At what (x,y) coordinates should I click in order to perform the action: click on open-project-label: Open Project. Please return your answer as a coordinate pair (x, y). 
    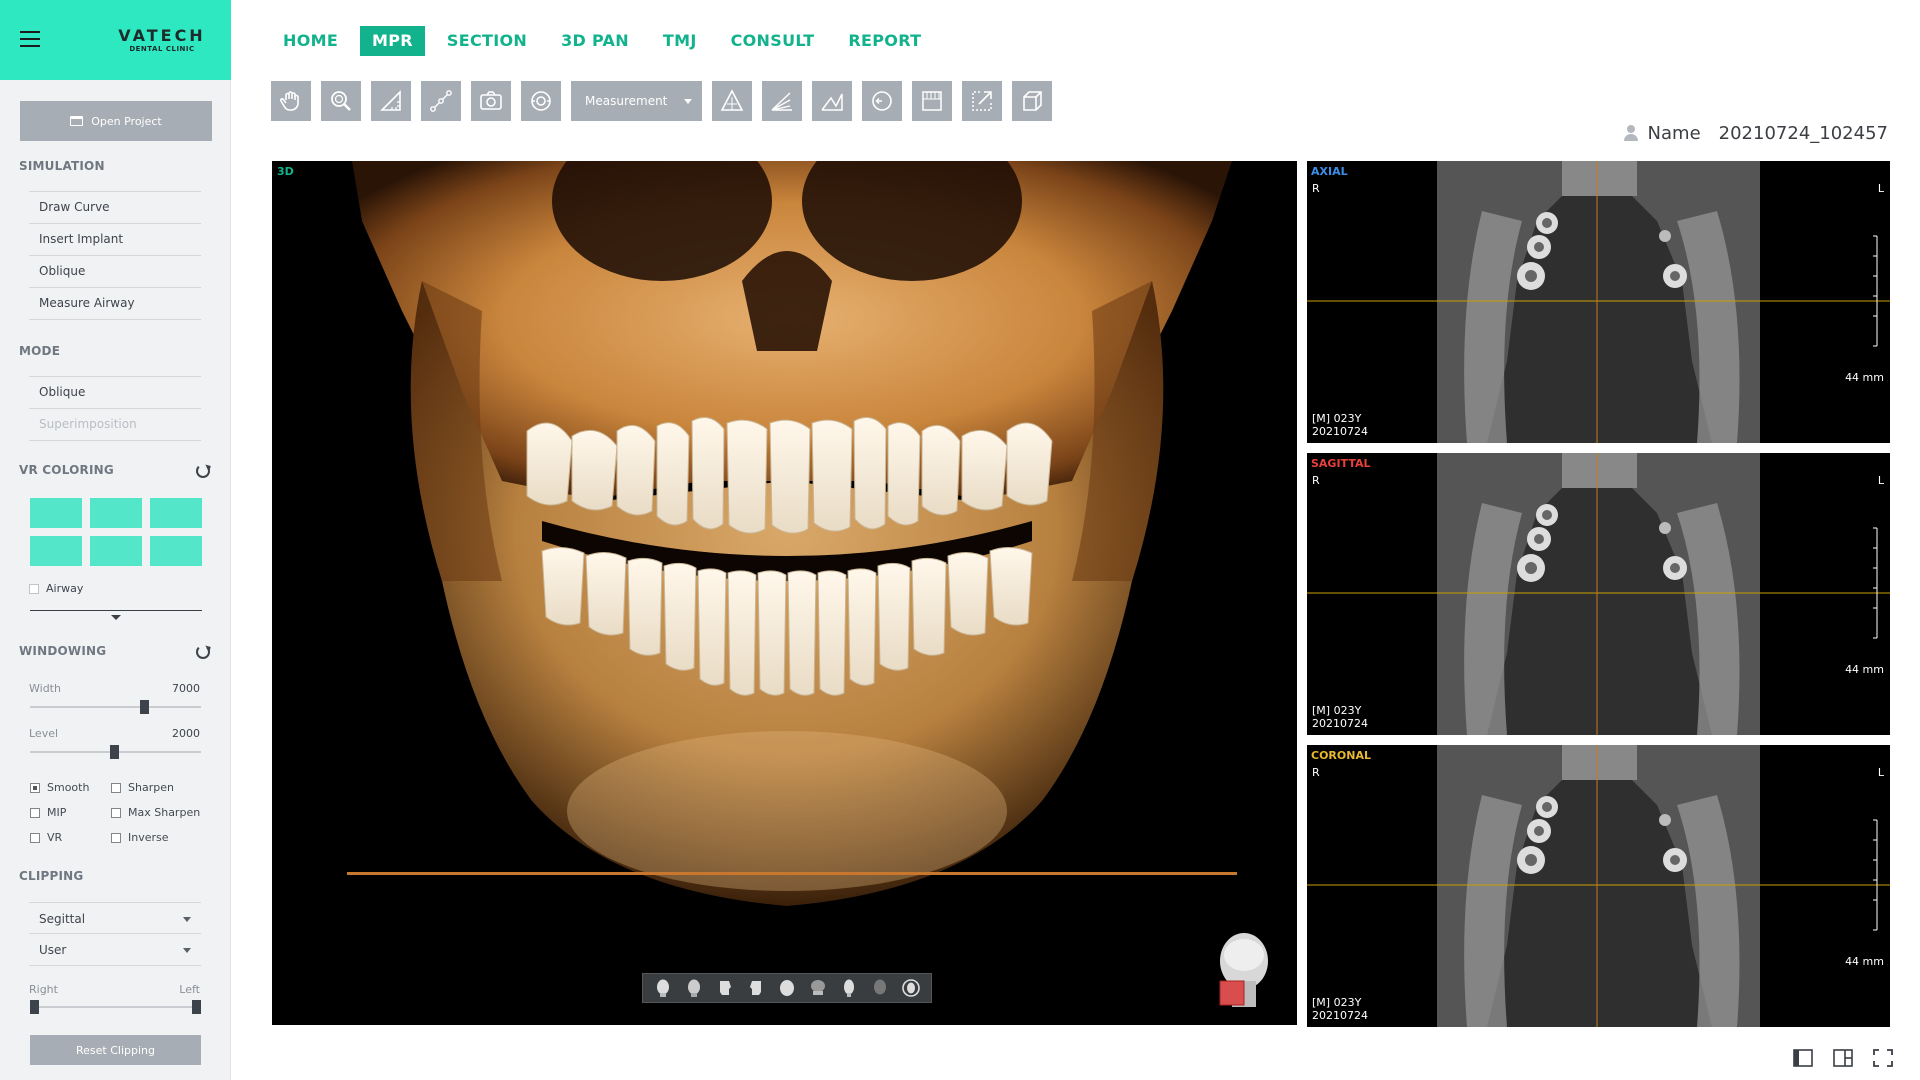
    Looking at the image, I should click on (126, 121).